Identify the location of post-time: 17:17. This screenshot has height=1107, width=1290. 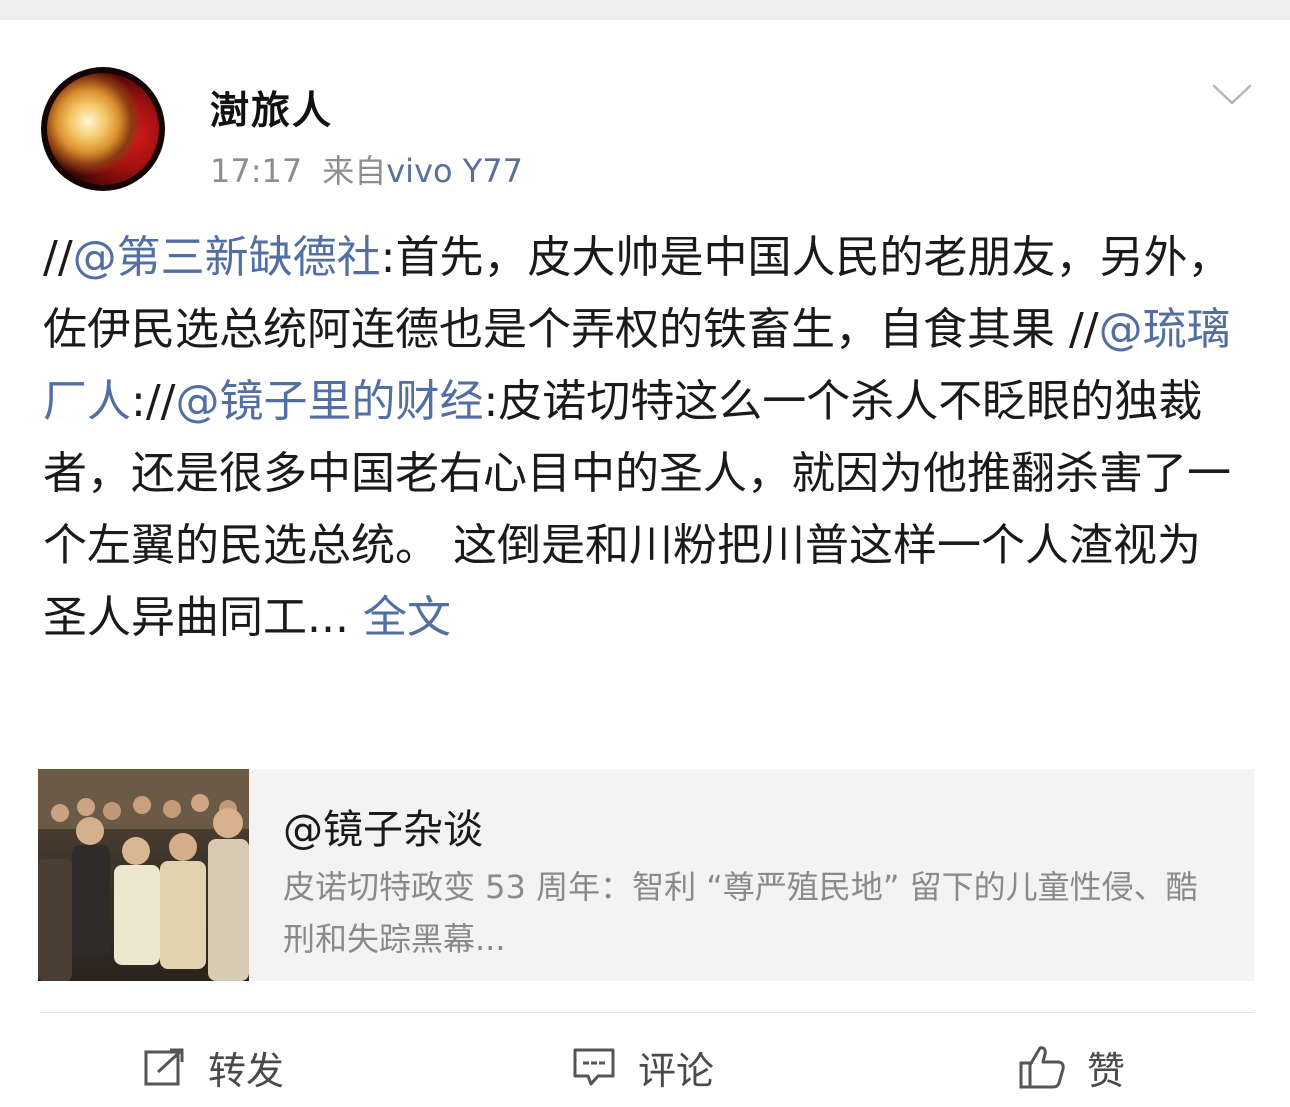
(256, 171).